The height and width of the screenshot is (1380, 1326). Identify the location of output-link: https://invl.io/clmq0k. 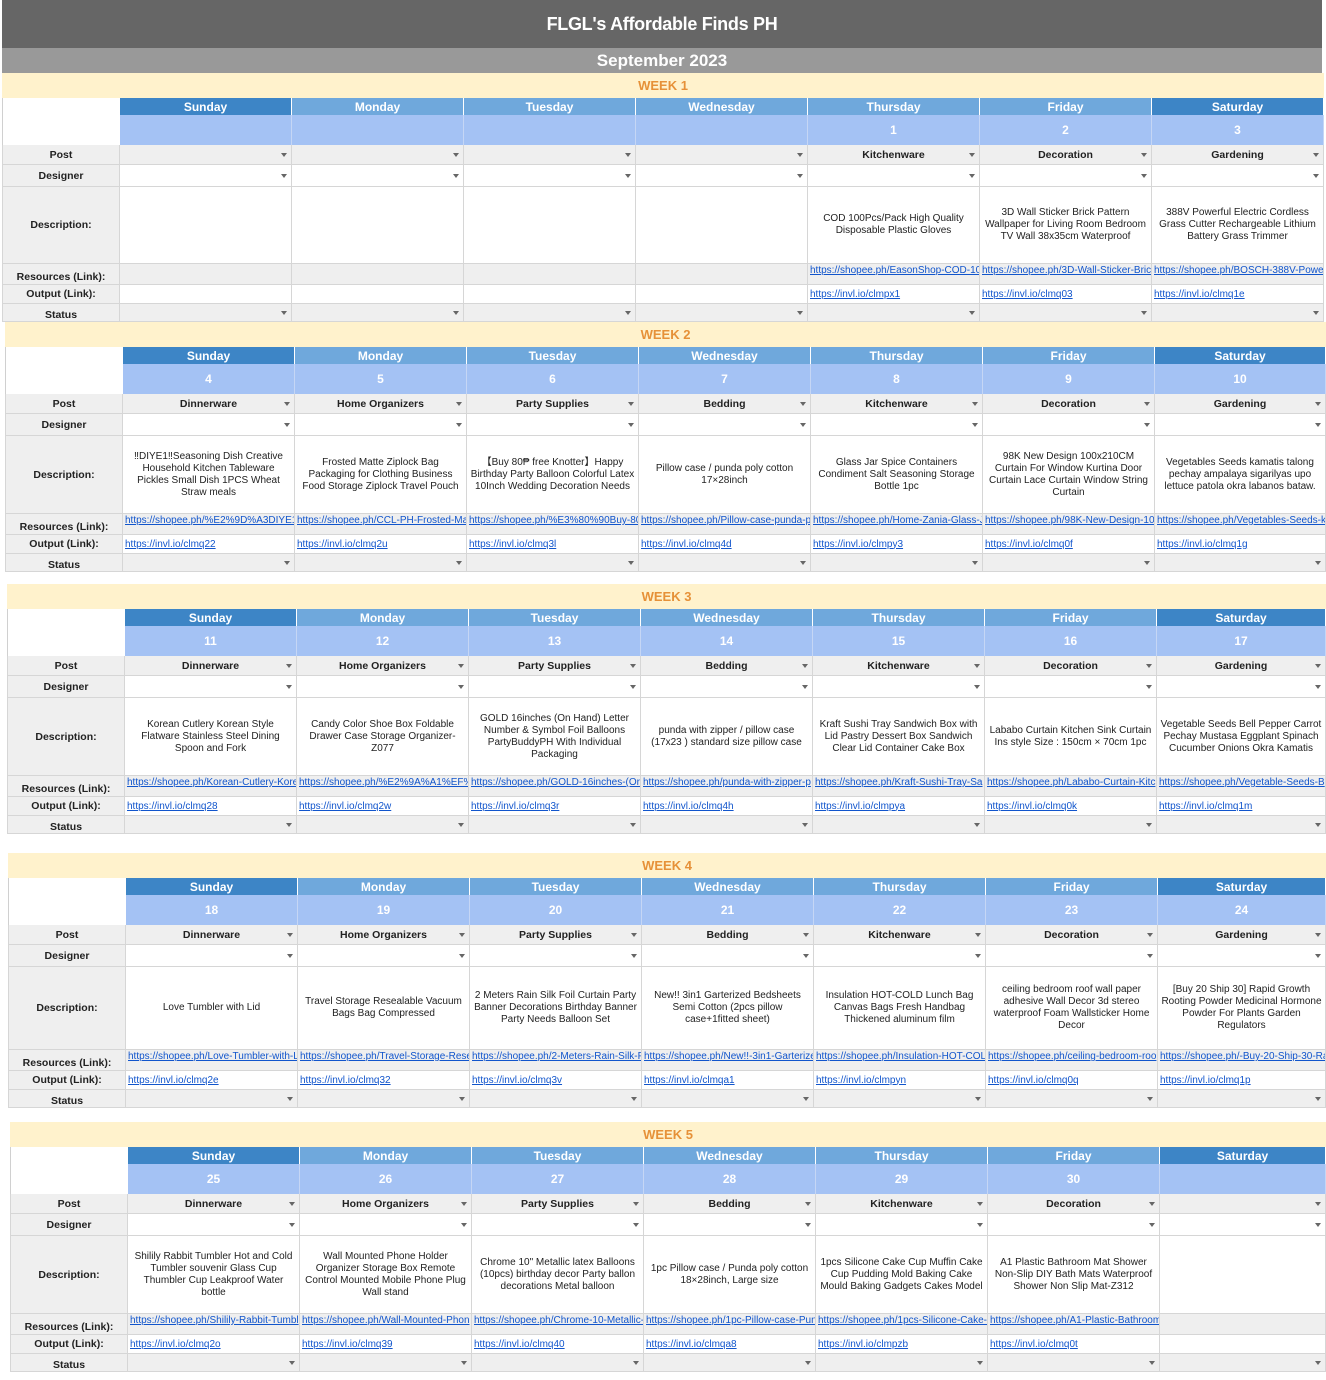
(1071, 806).